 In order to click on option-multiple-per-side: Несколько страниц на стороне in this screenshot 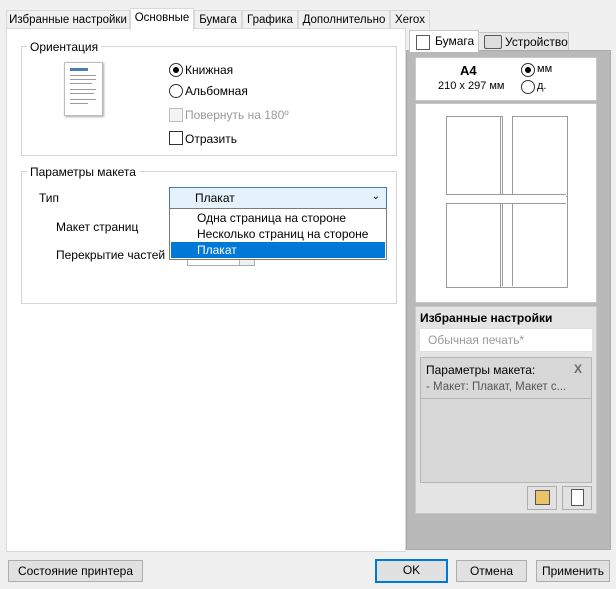, I will do `click(278, 234)`.